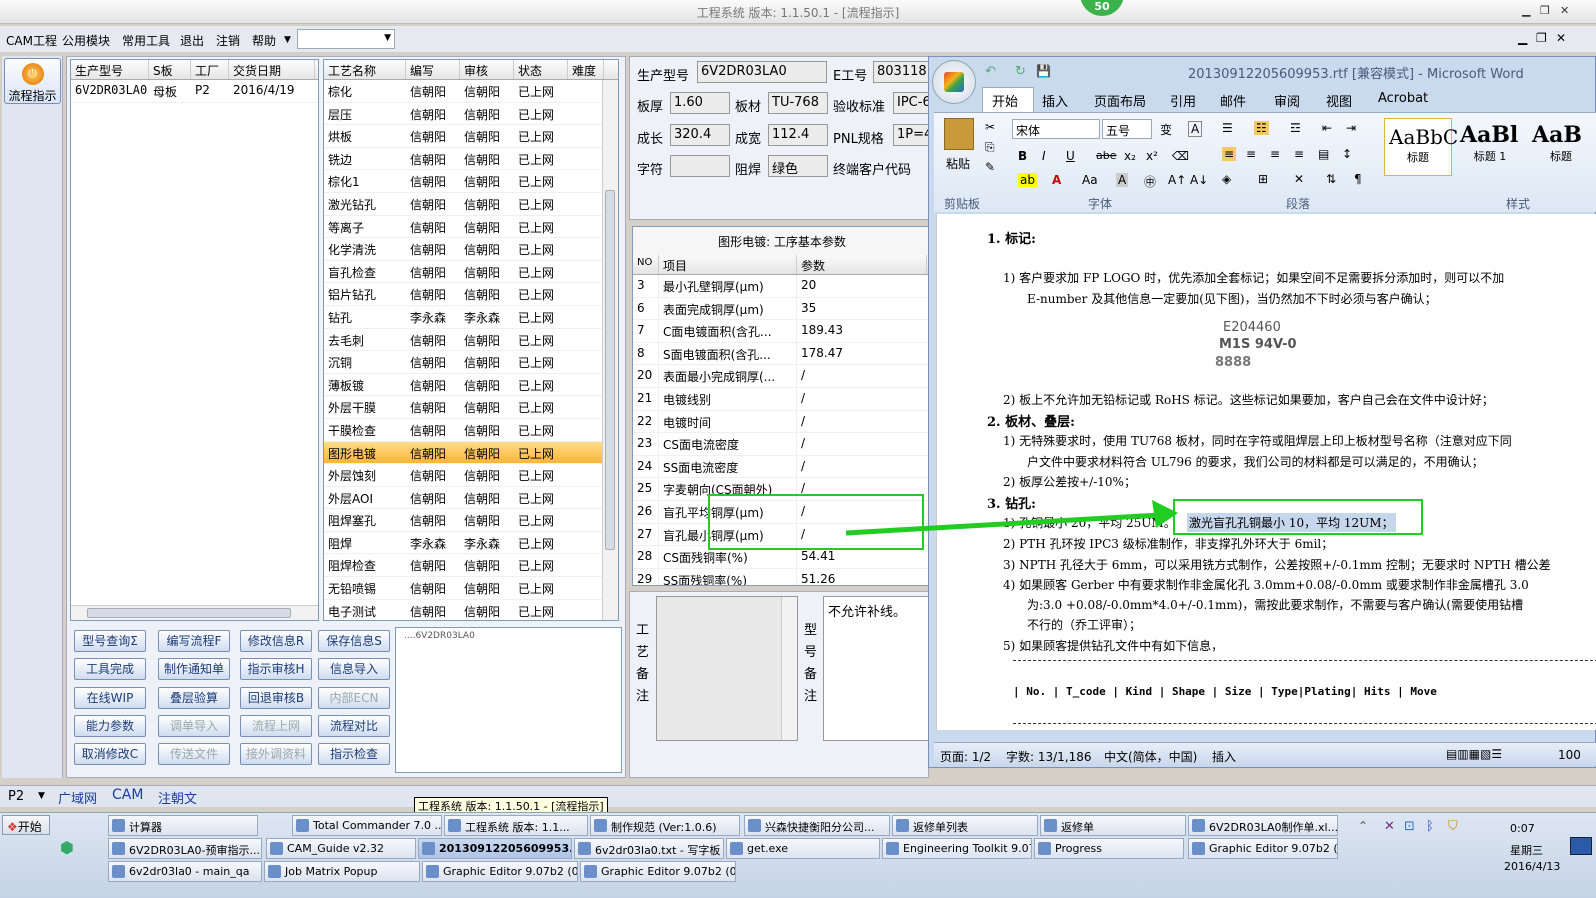  What do you see at coordinates (1363, 826) in the screenshot?
I see `tray-expand-icon: ⌃` at bounding box center [1363, 826].